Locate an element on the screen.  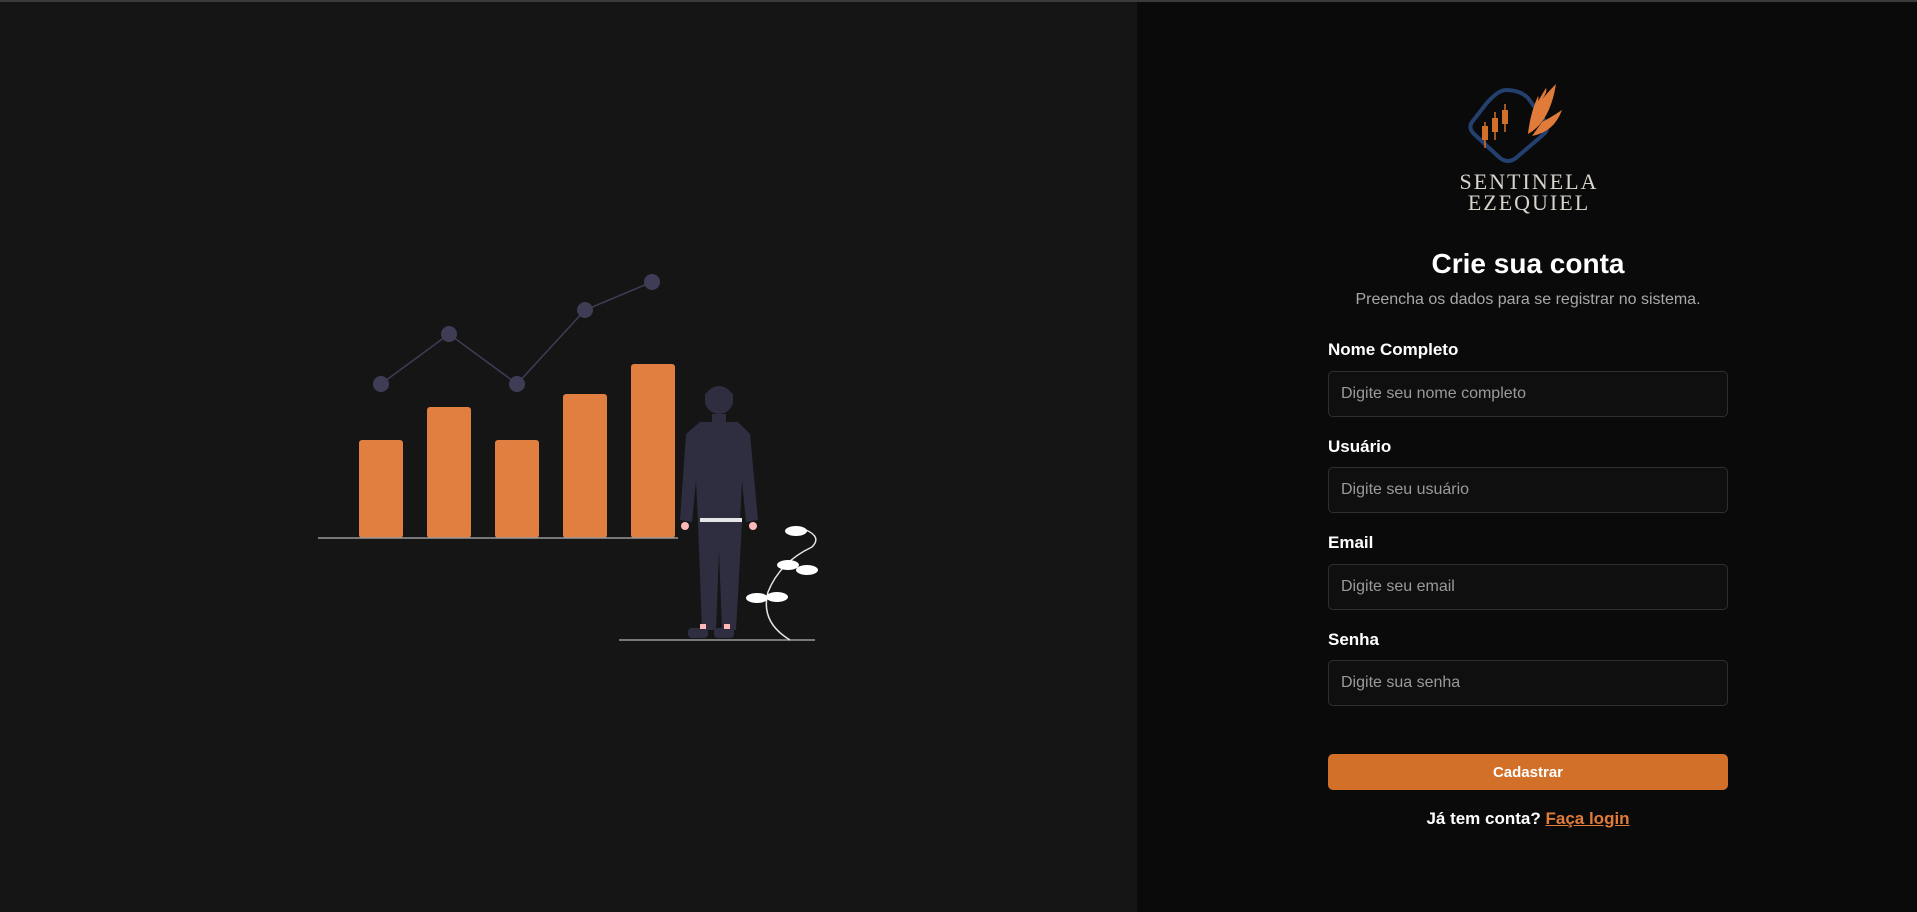
full-name-label: Nome Completo is located at coordinates (1393, 349).